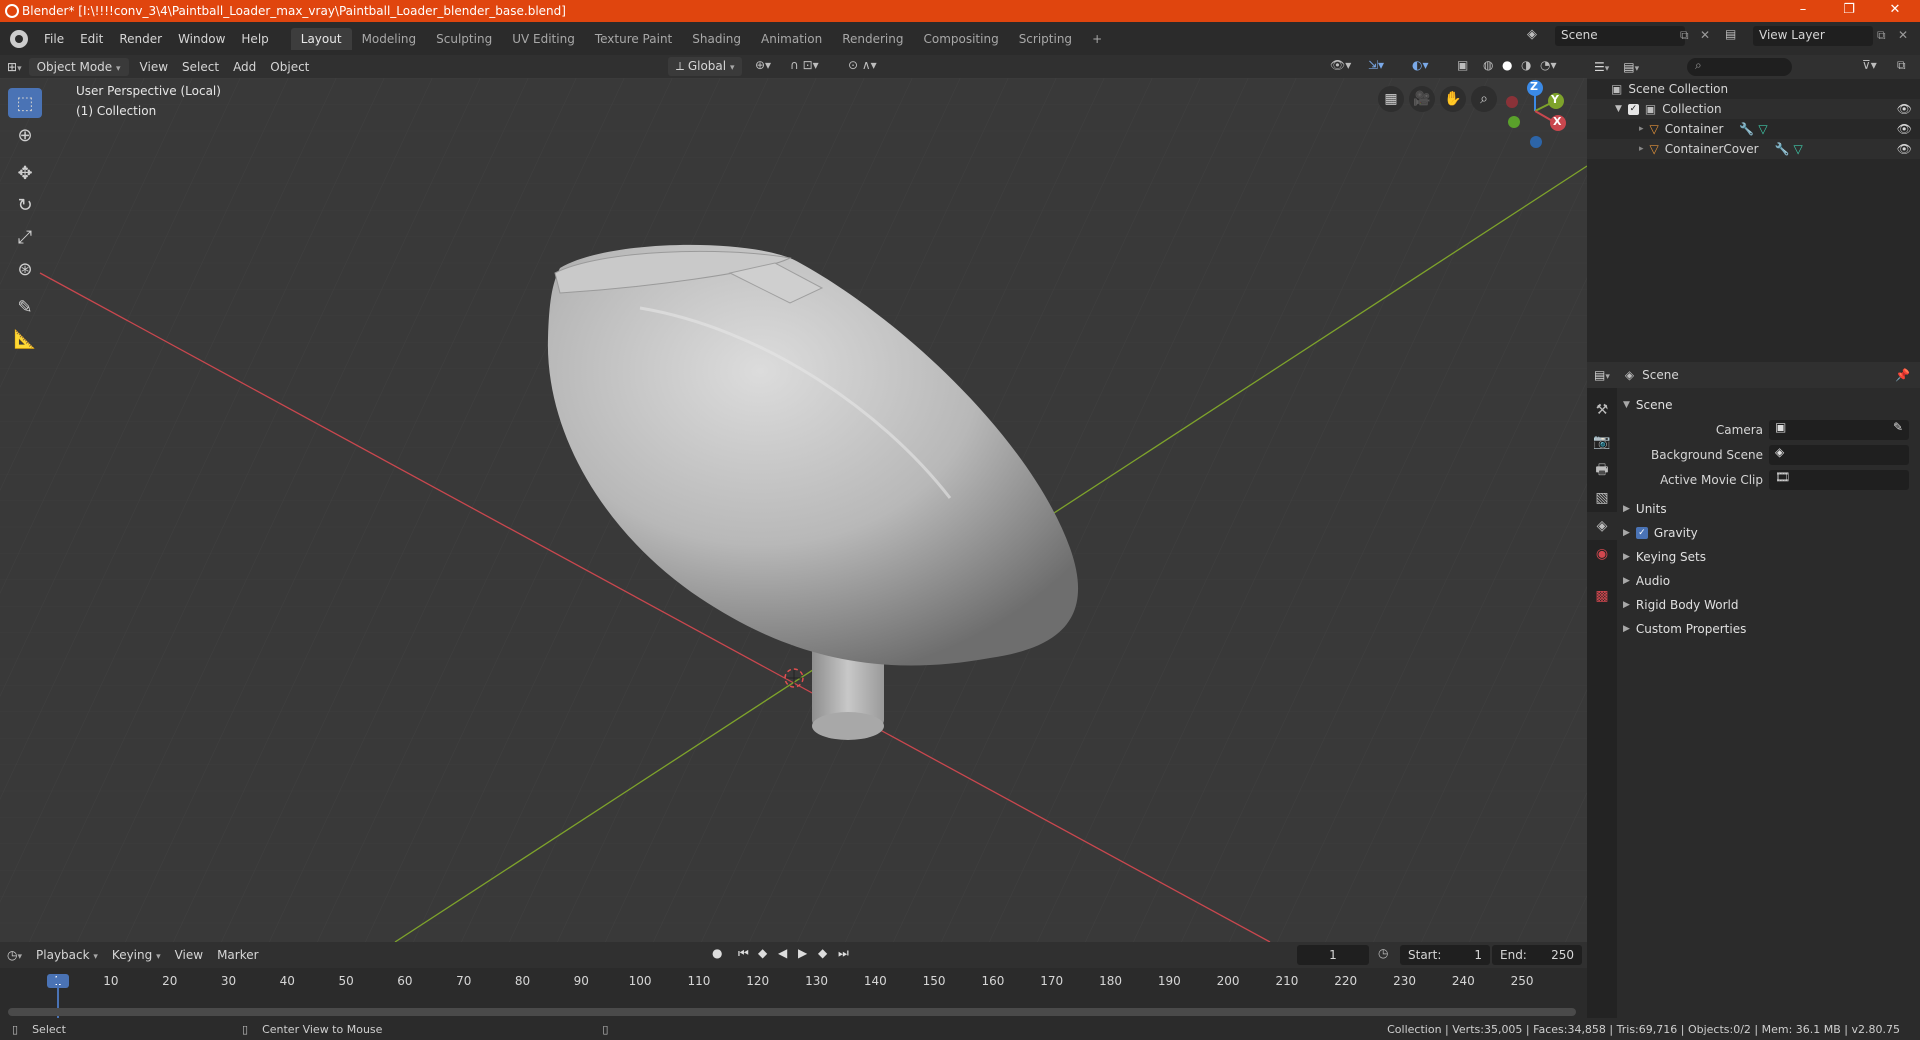 The width and height of the screenshot is (1920, 1040). I want to click on expand-arrow-icon: ▼, so click(1618, 109).